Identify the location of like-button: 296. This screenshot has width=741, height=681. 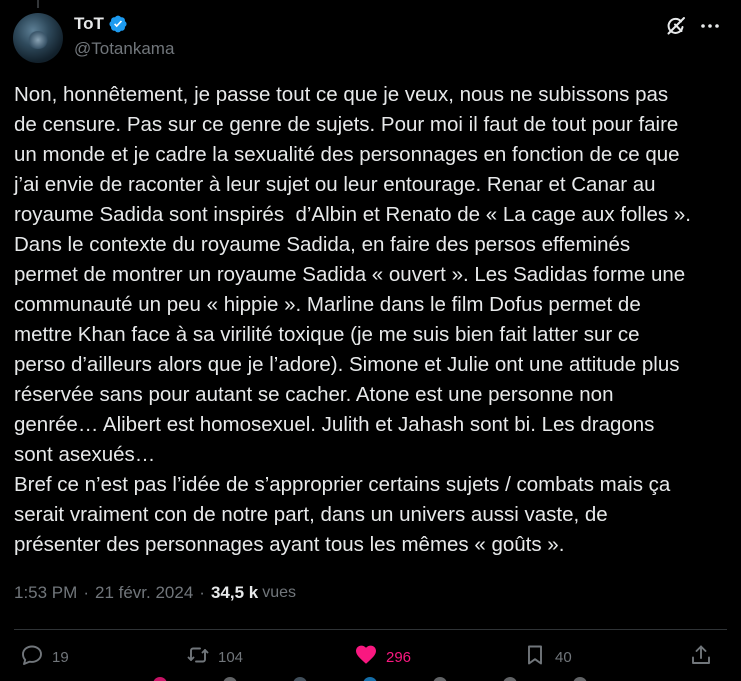
(382, 657).